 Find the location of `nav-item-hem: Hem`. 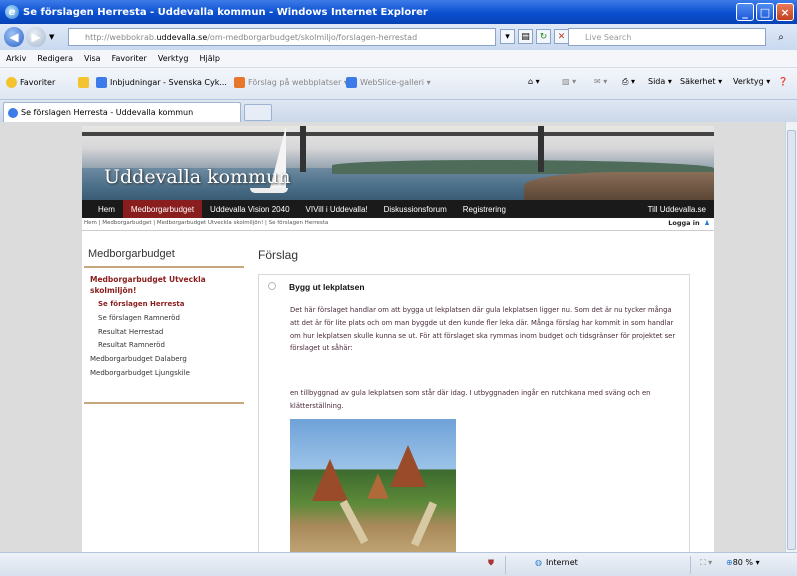

nav-item-hem: Hem is located at coordinates (106, 209).